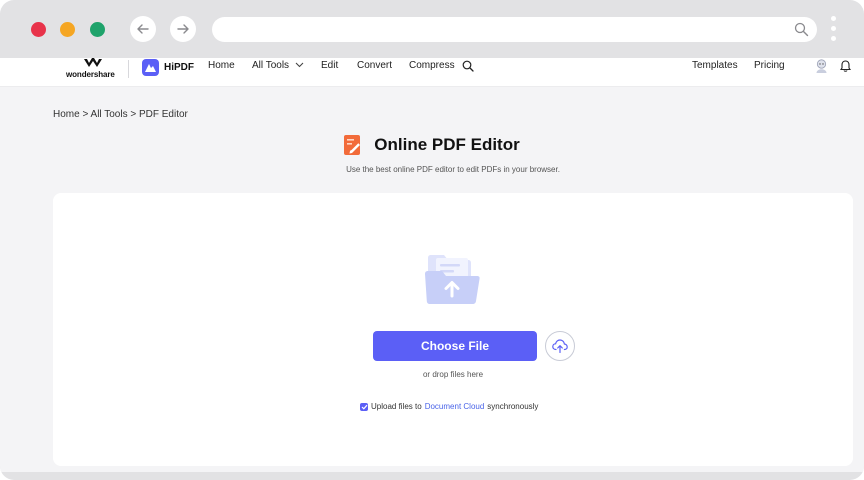 The image size is (864, 480). What do you see at coordinates (447, 144) in the screenshot?
I see `page-title: Online PDF Editor` at bounding box center [447, 144].